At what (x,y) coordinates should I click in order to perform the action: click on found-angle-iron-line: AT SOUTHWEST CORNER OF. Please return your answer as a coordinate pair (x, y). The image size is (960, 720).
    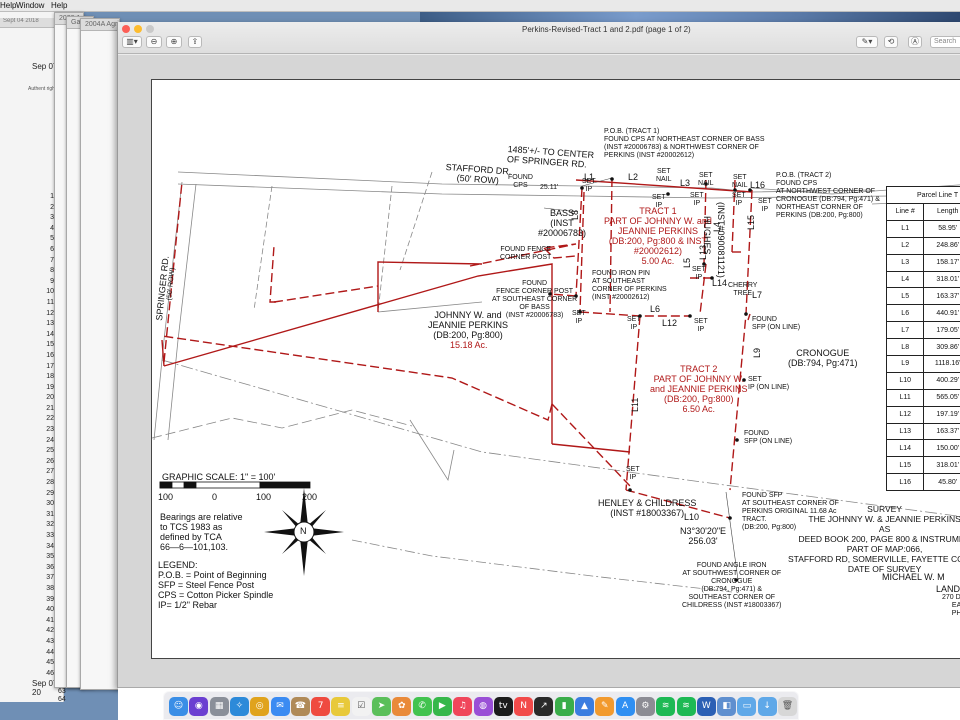
    Looking at the image, I should click on (732, 573).